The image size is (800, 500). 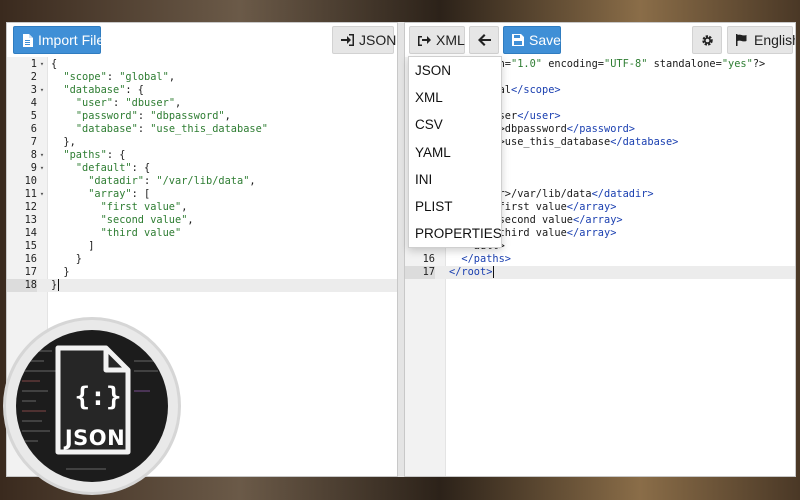 What do you see at coordinates (455, 233) in the screenshot?
I see `menu-item-properties: PROPERTIES` at bounding box center [455, 233].